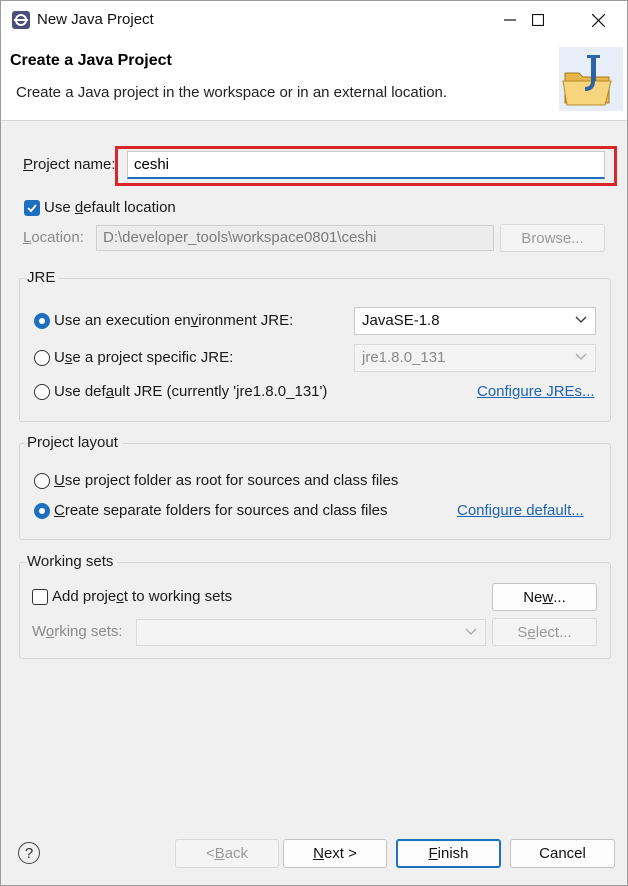 This screenshot has width=628, height=886. I want to click on add-to-working-sets-label: Add project to working sets, so click(142, 596).